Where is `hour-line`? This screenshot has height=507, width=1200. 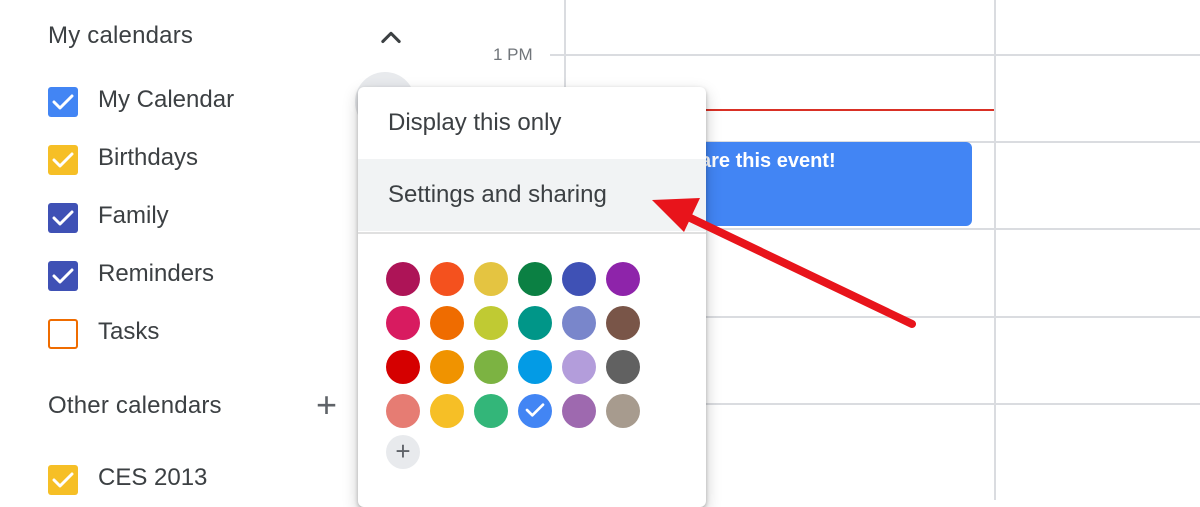 hour-line is located at coordinates (875, 55).